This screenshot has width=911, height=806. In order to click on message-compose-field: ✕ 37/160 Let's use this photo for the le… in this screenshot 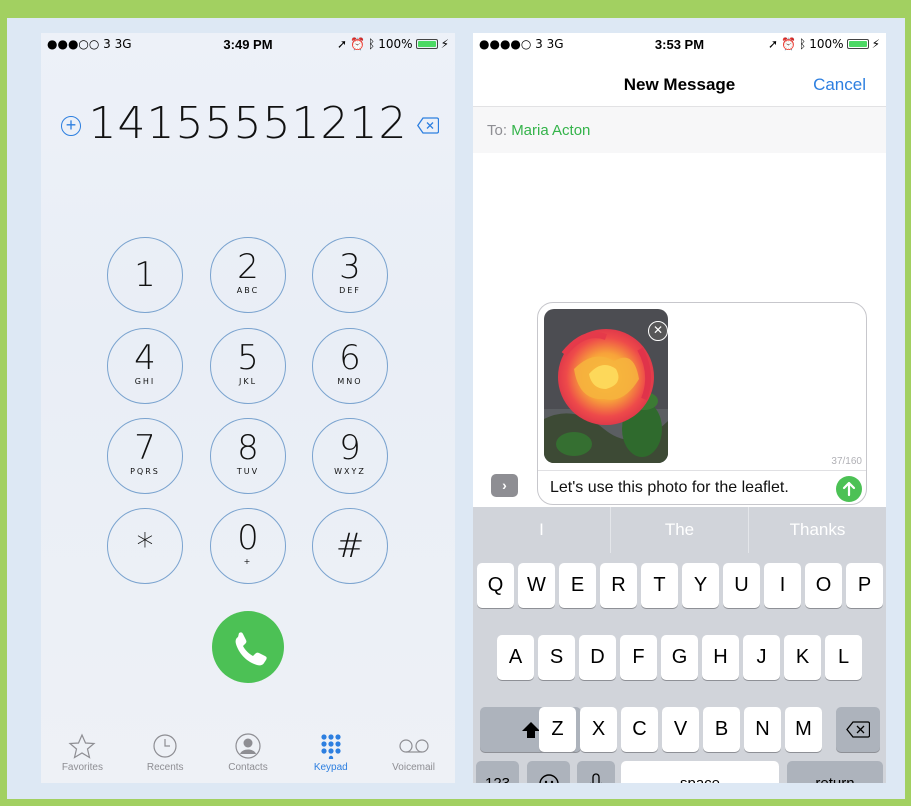, I will do `click(702, 403)`.